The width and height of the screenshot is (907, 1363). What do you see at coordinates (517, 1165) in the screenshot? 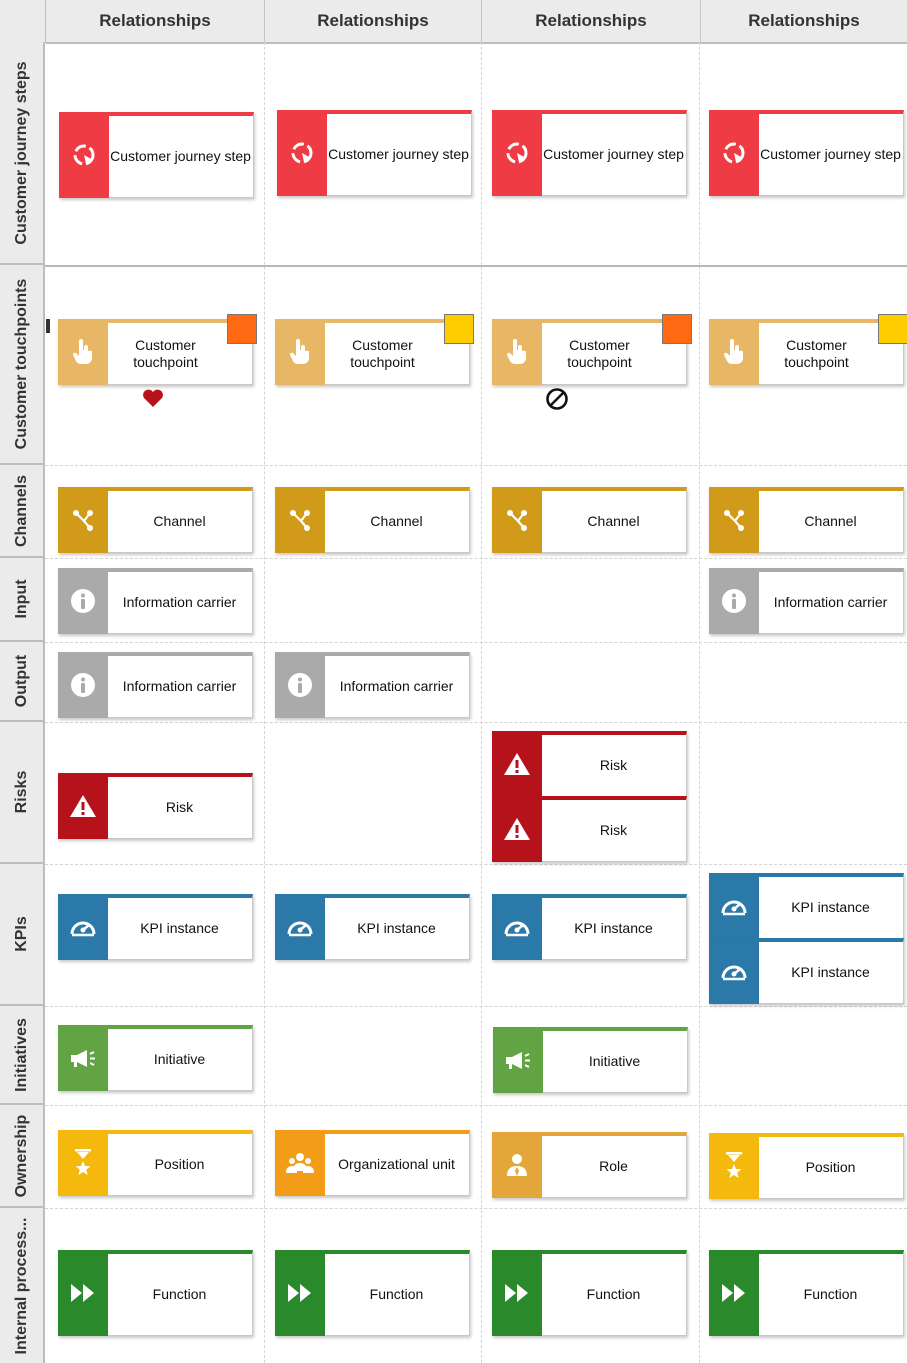
I see `person-icon` at bounding box center [517, 1165].